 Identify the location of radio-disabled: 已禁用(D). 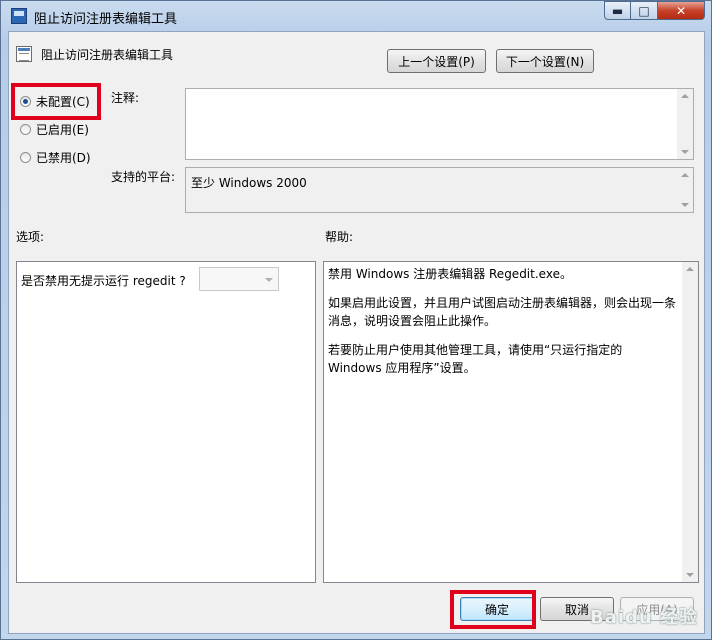
(55, 157).